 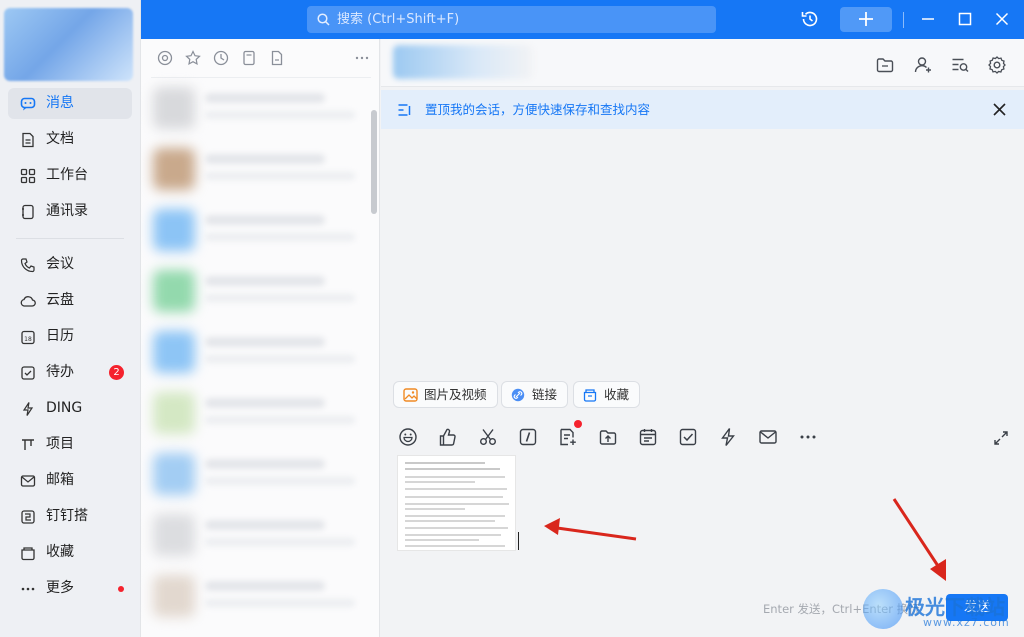 What do you see at coordinates (221, 58) in the screenshot?
I see `clock-icon` at bounding box center [221, 58].